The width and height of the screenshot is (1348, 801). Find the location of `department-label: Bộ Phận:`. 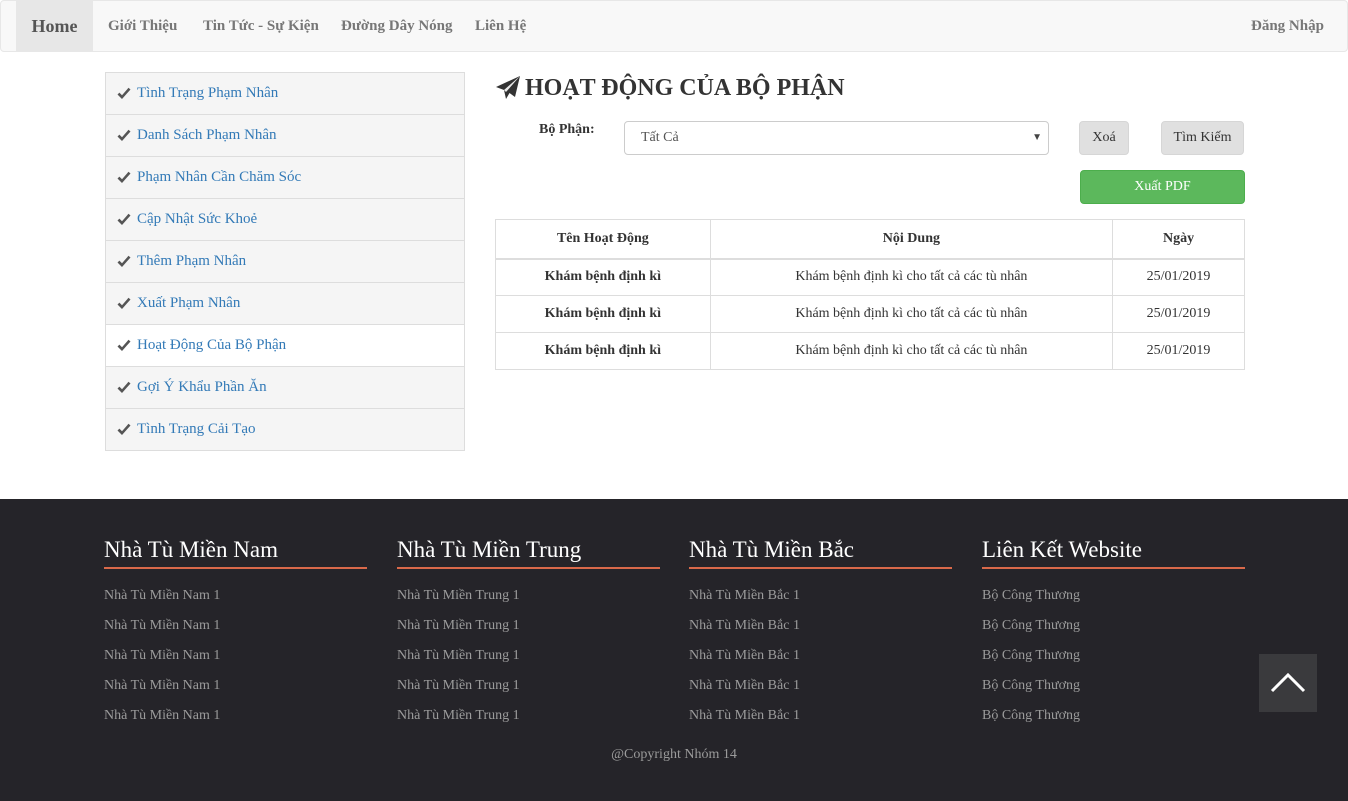

department-label: Bộ Phận: is located at coordinates (567, 129).